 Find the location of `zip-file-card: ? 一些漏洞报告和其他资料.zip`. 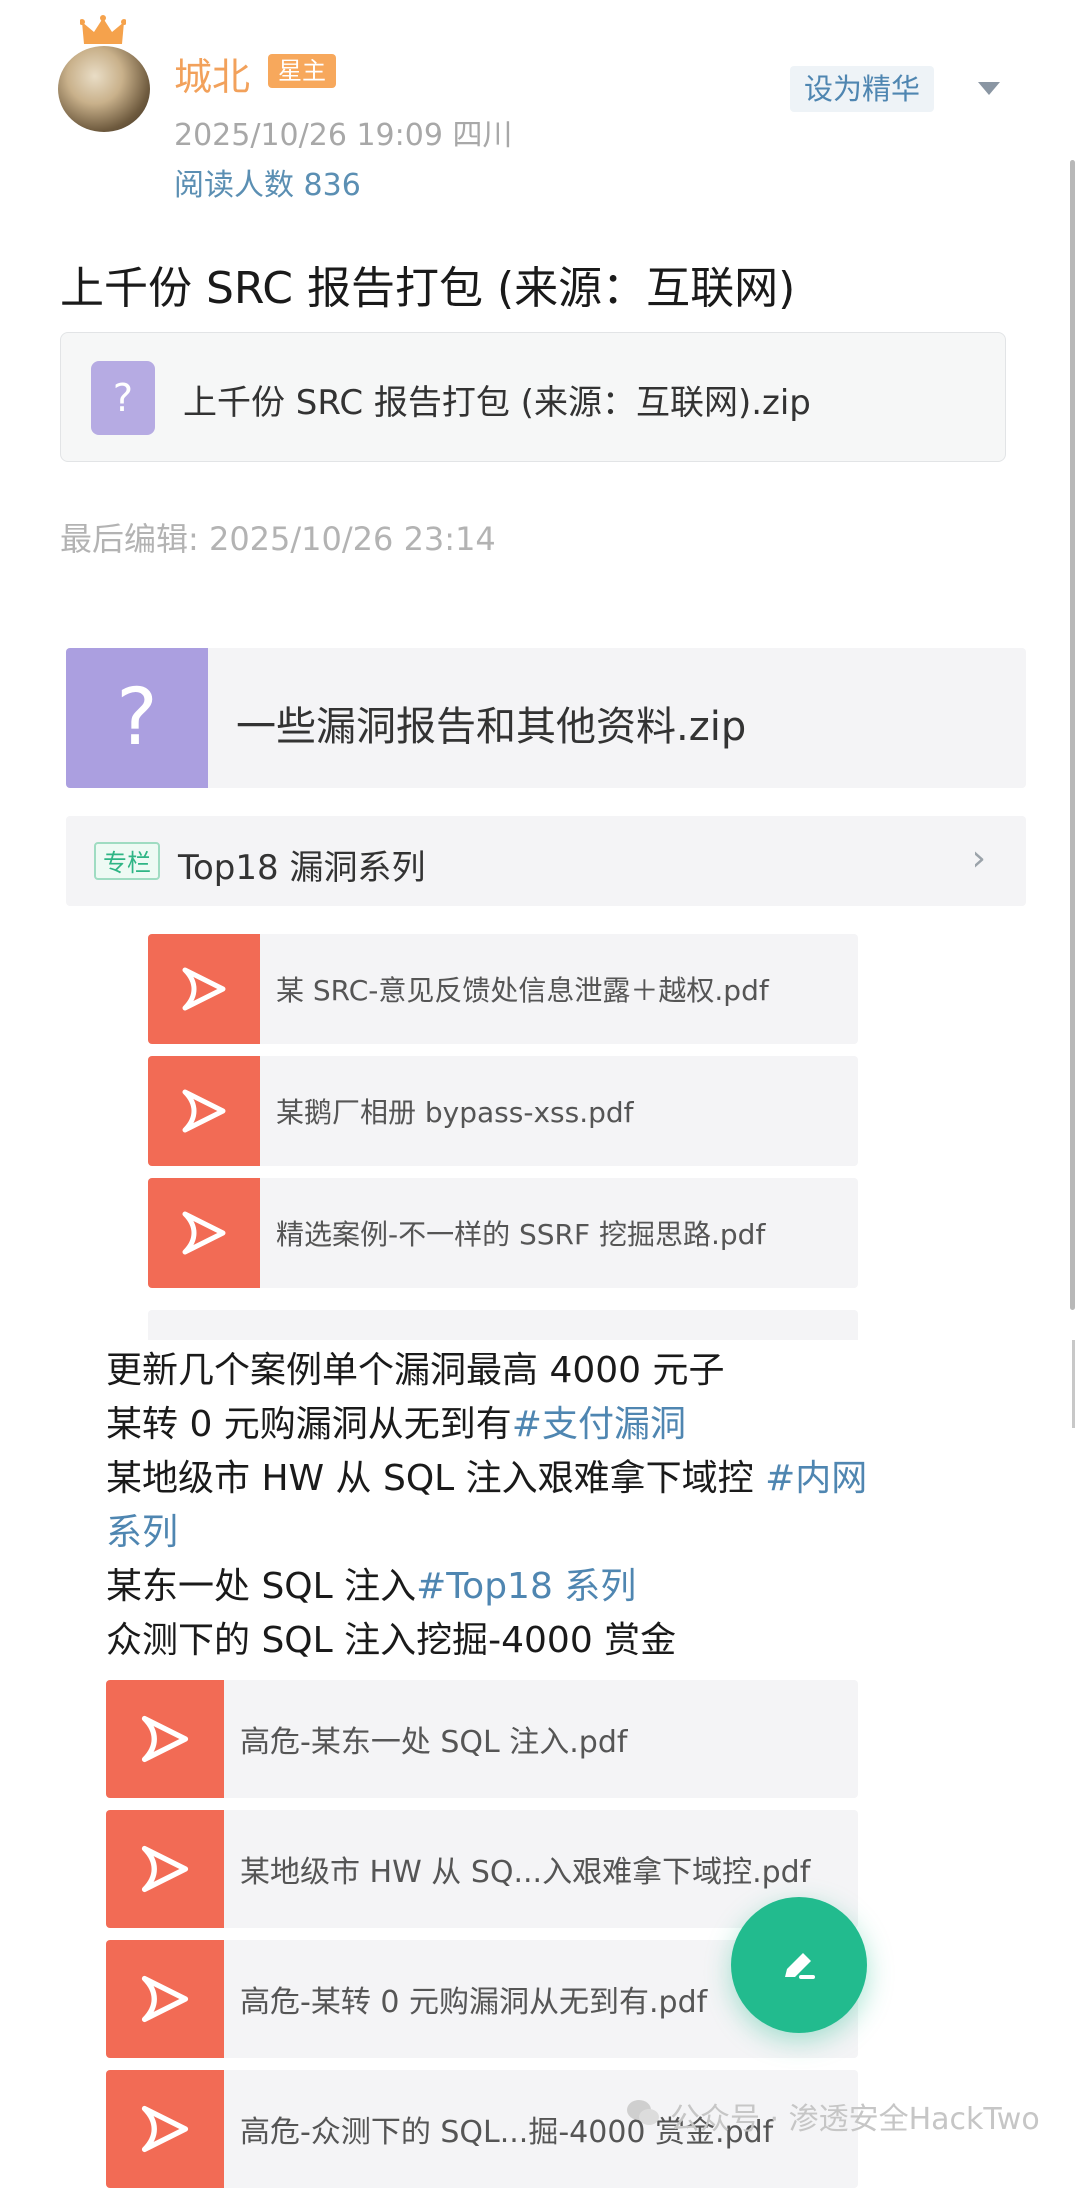

zip-file-card: ? 一些漏洞报告和其他资料.zip is located at coordinates (546, 718).